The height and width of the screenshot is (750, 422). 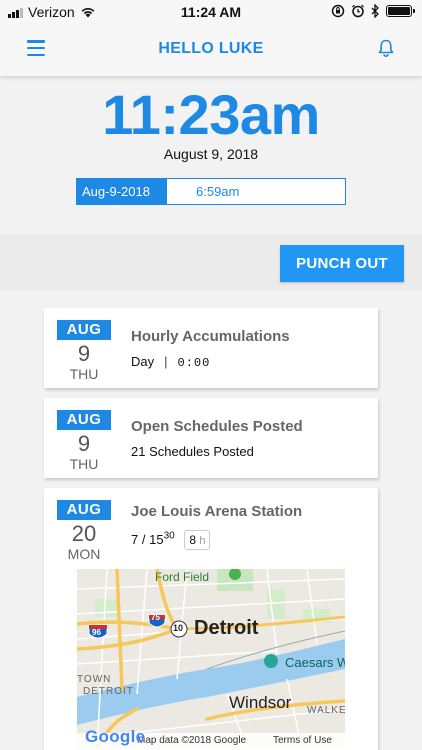 I want to click on route-96-shield: 96, so click(x=96, y=632).